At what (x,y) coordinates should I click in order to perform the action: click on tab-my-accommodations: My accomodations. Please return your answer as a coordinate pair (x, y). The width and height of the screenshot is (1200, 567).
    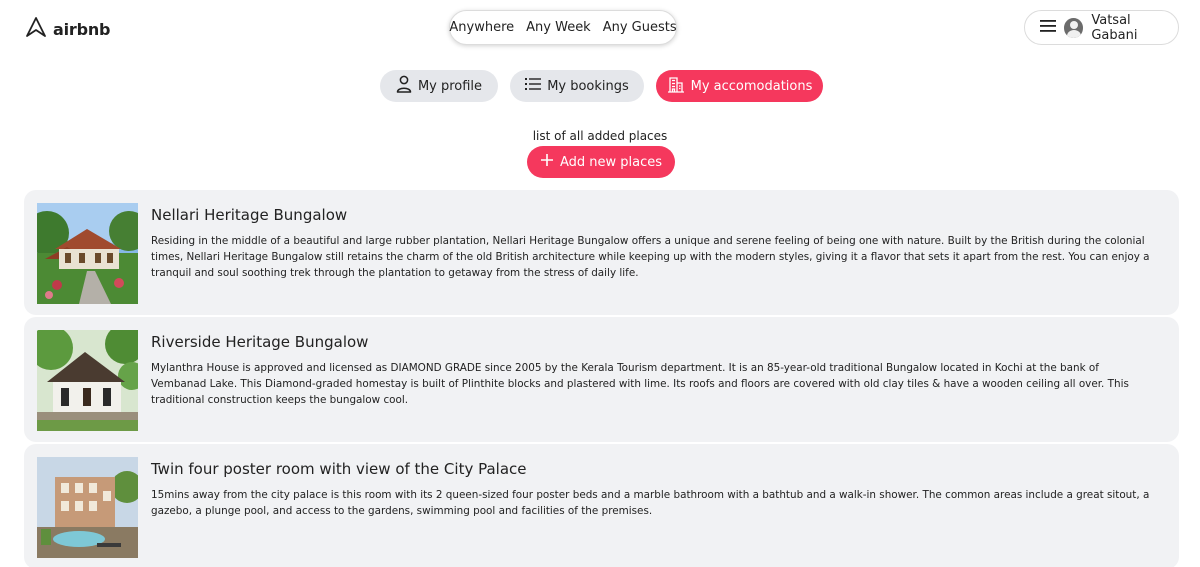
    Looking at the image, I should click on (739, 86).